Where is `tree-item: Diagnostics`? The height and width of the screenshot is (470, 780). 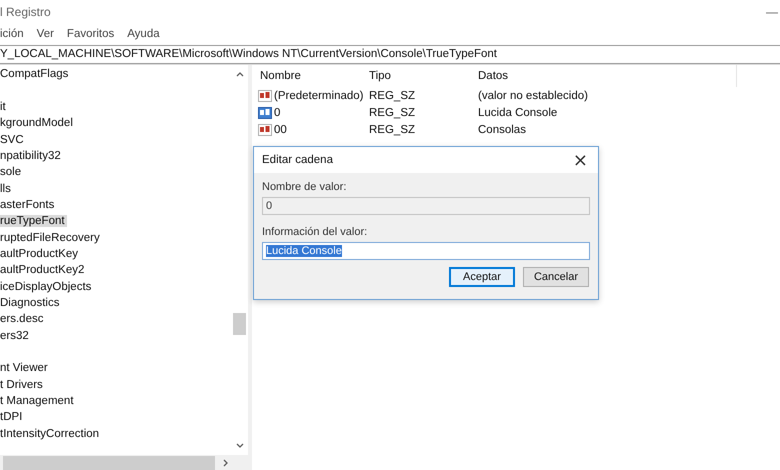 tree-item: Diagnostics is located at coordinates (31, 302).